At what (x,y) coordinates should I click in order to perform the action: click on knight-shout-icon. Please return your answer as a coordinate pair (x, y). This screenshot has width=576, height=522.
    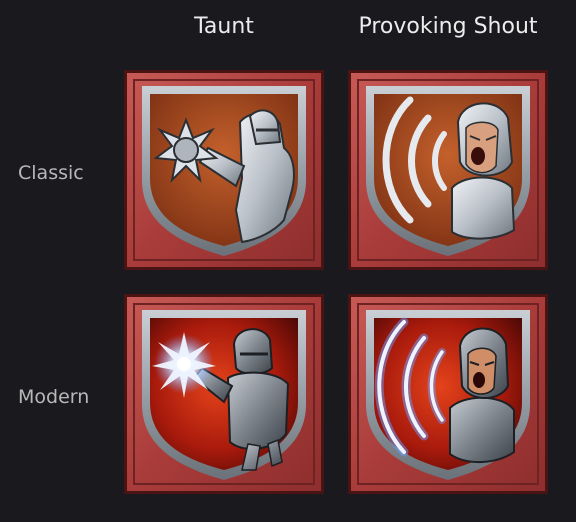
    Looking at the image, I should click on (448, 170).